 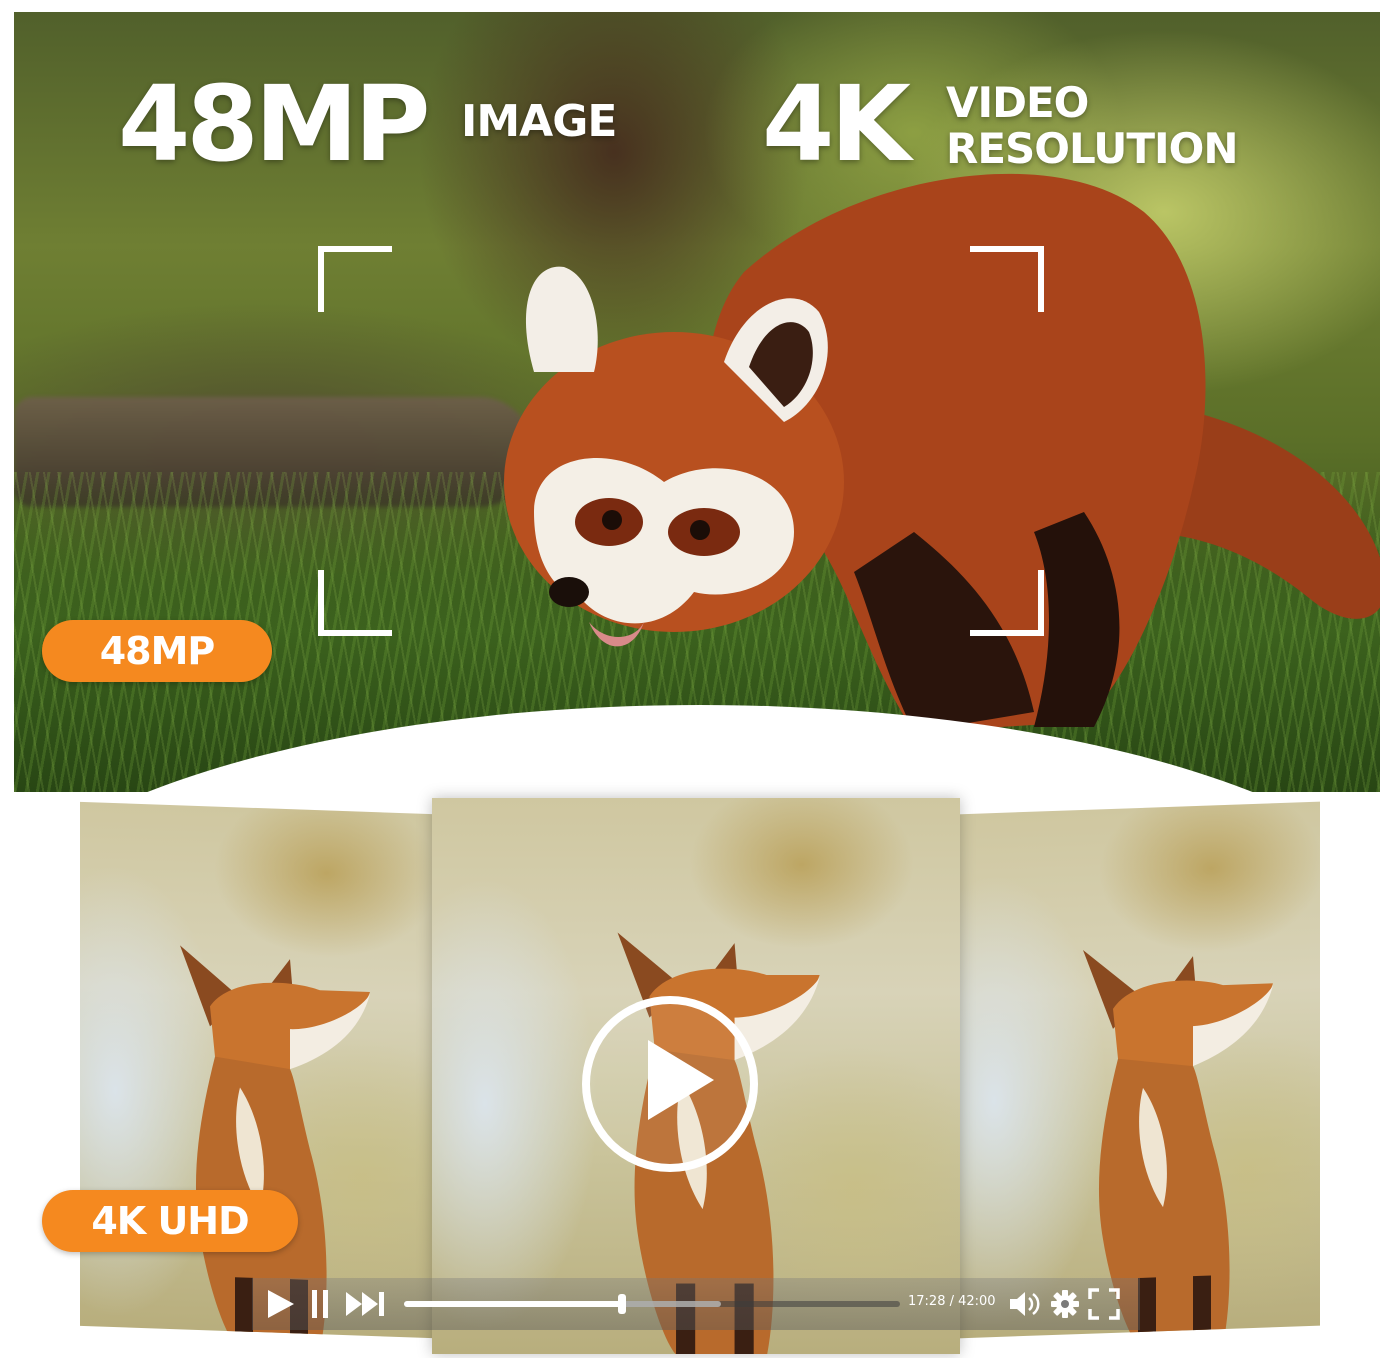 I want to click on video-frame-left, so click(x=256, y=1070).